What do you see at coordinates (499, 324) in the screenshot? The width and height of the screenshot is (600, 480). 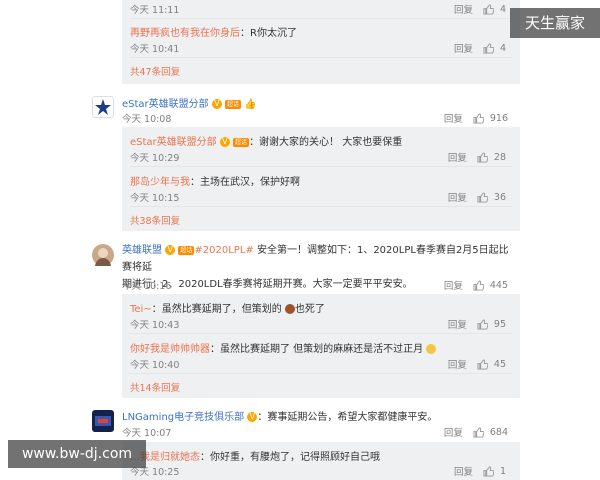 I see `like-count: 95` at bounding box center [499, 324].